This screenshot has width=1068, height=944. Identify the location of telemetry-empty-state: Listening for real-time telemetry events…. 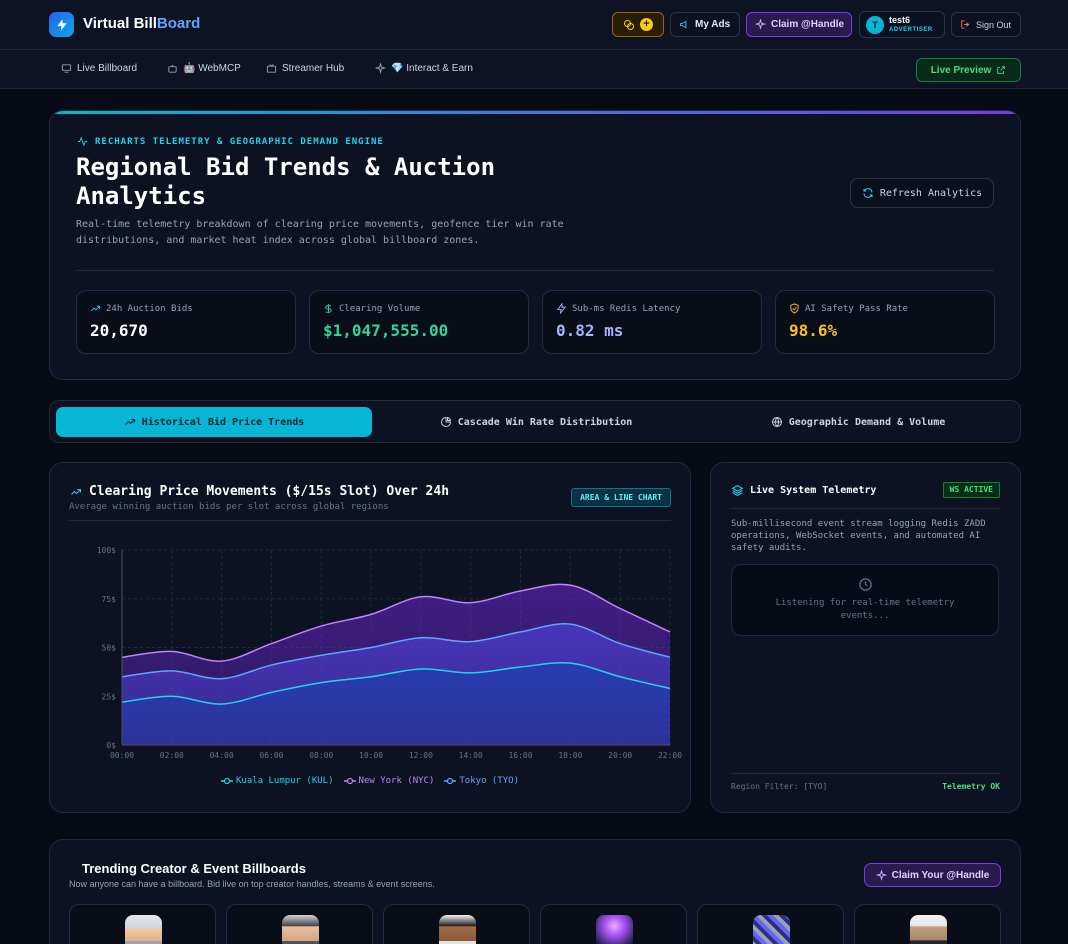
(865, 609).